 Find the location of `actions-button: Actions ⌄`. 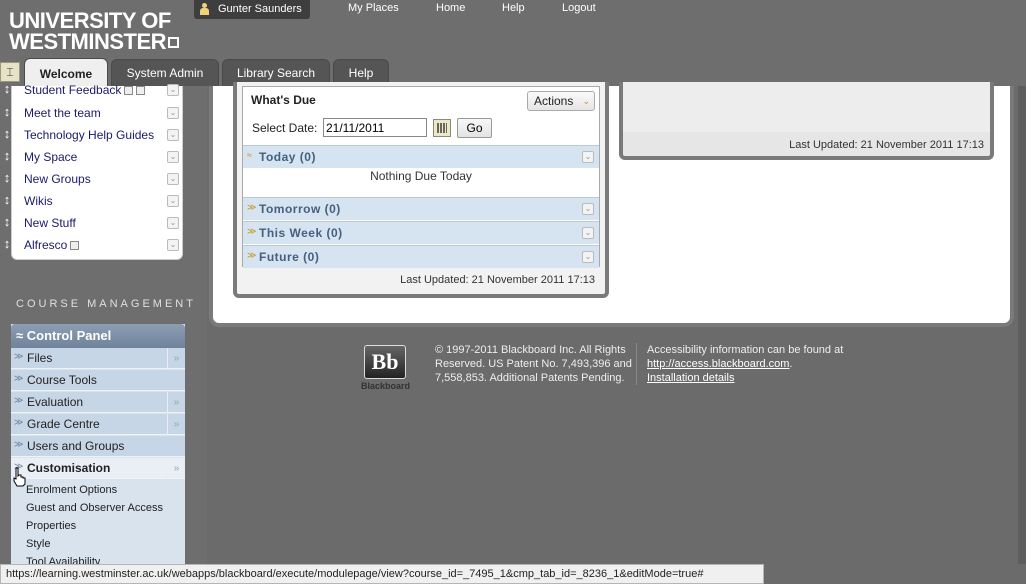

actions-button: Actions ⌄ is located at coordinates (561, 101).